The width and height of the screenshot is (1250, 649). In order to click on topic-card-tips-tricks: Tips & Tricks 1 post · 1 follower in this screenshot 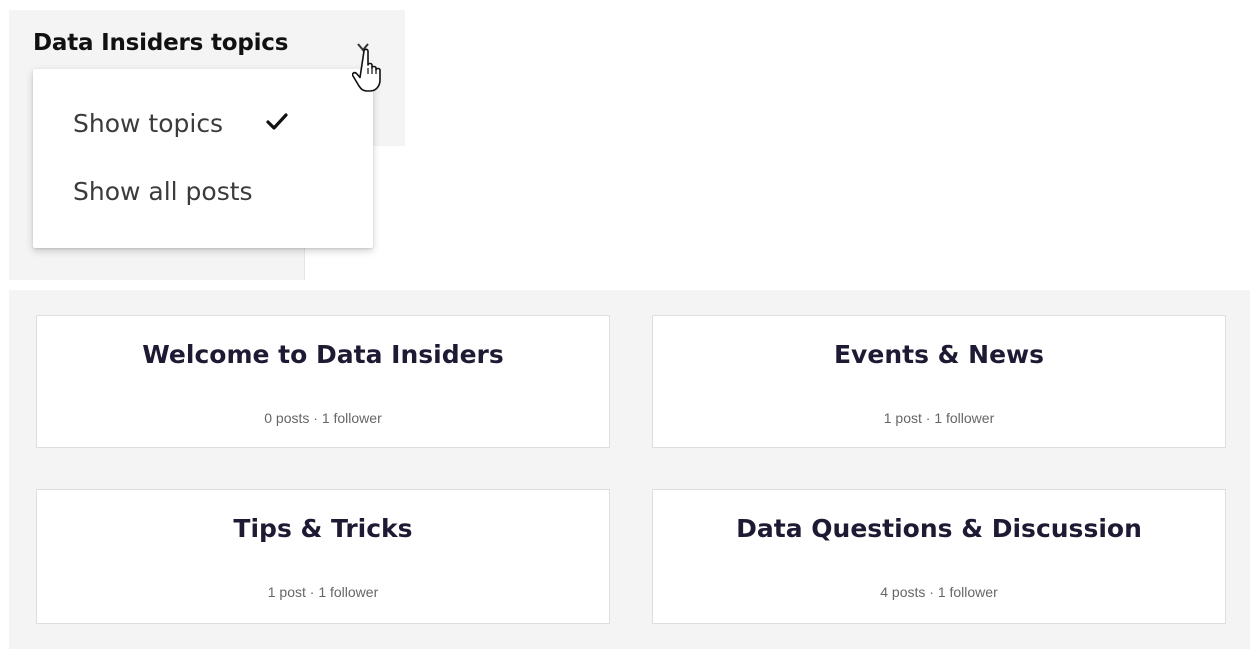, I will do `click(323, 556)`.